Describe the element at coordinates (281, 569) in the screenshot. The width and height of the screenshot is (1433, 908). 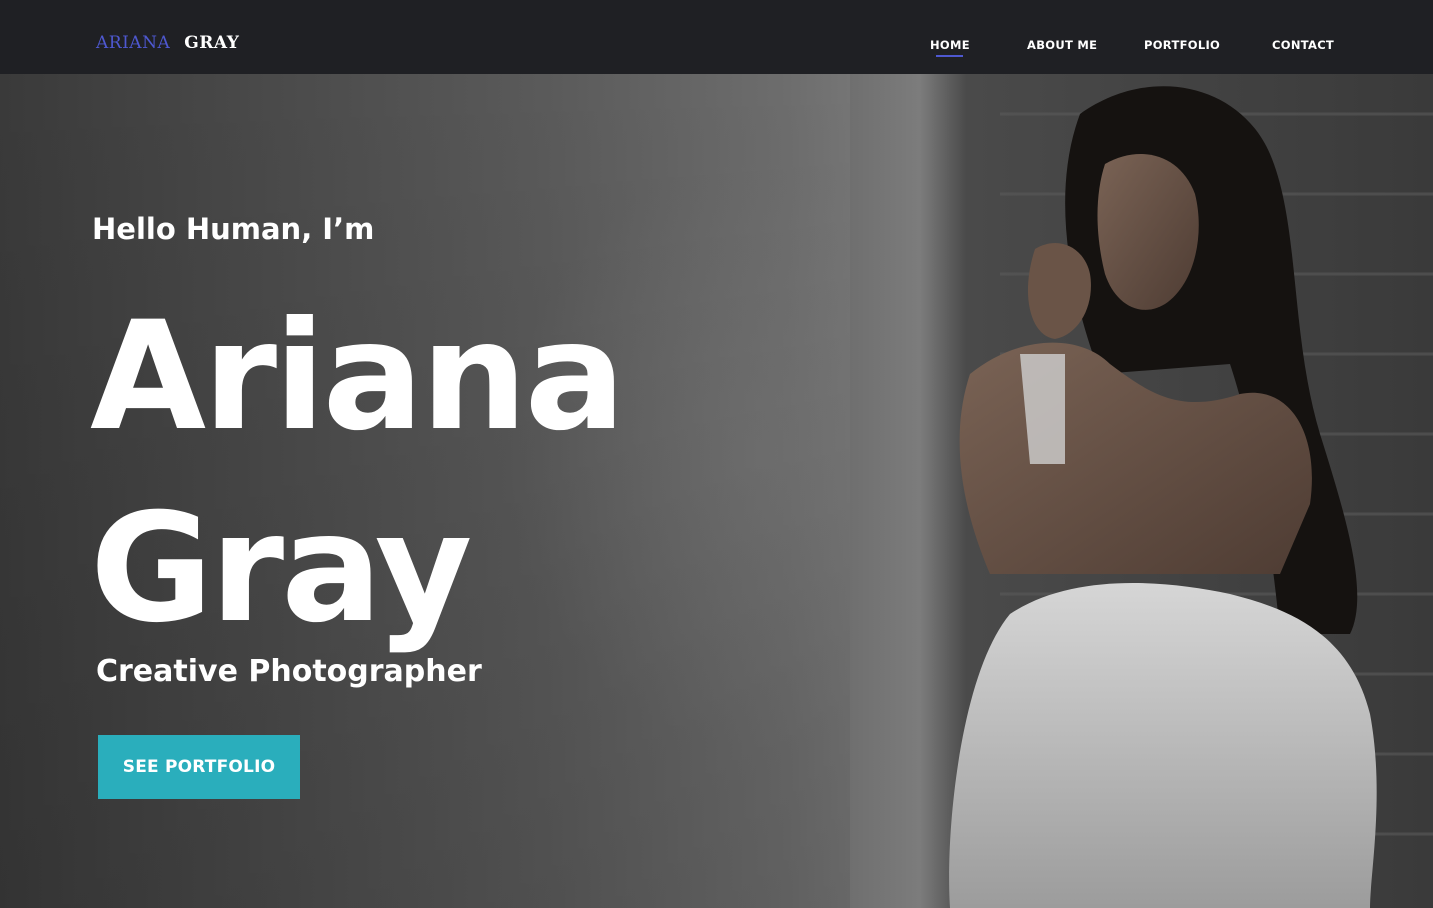
I see `hero-name-last: Gray` at that location.